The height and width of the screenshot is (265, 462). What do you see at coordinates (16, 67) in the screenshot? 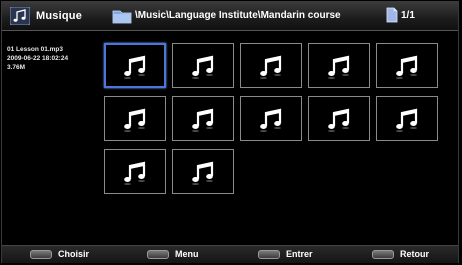
I see `file-size: 3.76M` at bounding box center [16, 67].